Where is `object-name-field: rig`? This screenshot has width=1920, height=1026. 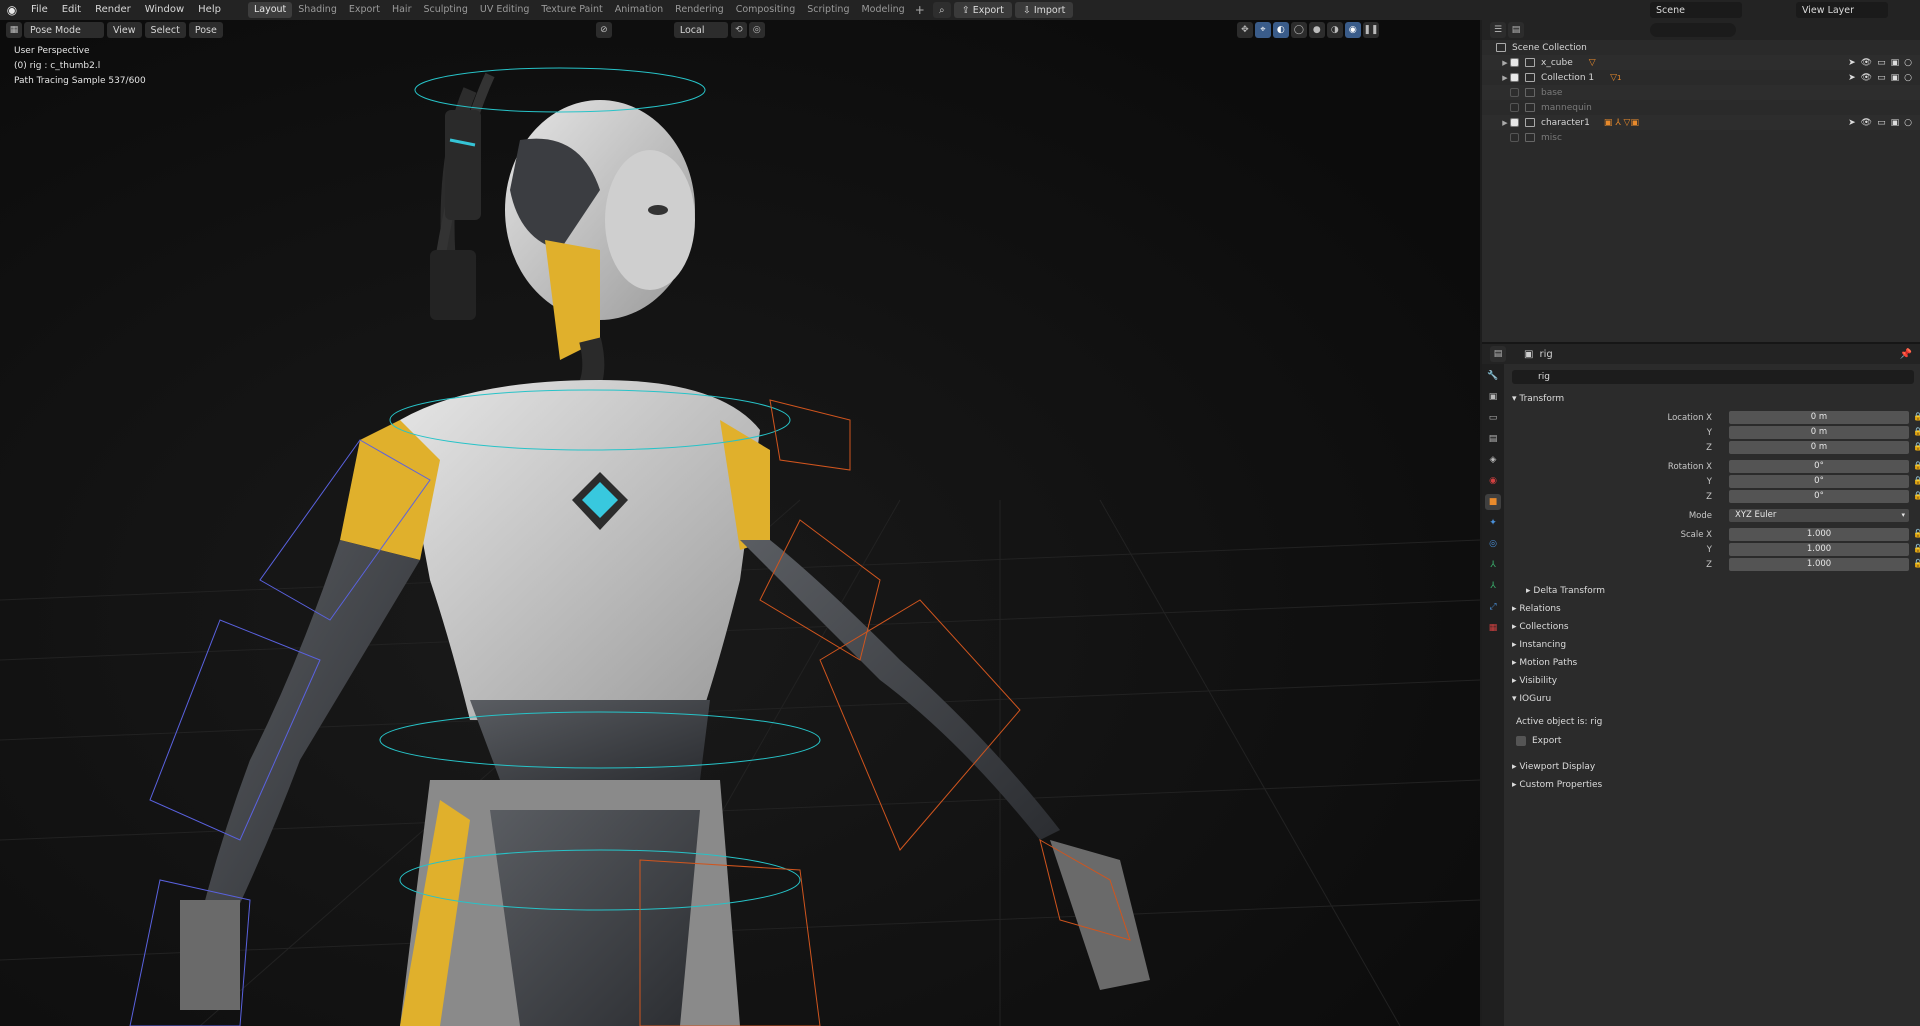 object-name-field: rig is located at coordinates (1713, 377).